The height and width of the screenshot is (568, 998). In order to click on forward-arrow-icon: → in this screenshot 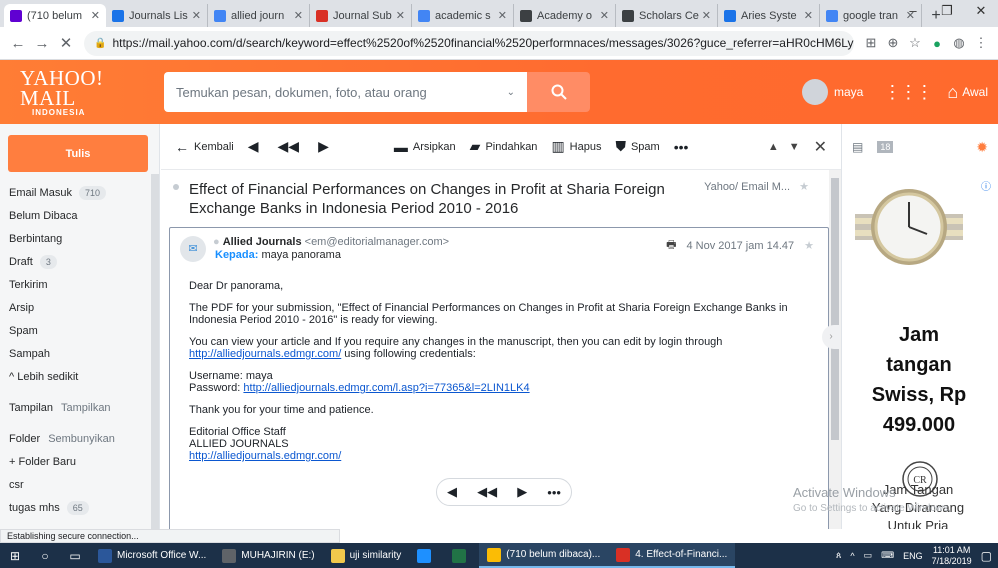, I will do `click(42, 43)`.